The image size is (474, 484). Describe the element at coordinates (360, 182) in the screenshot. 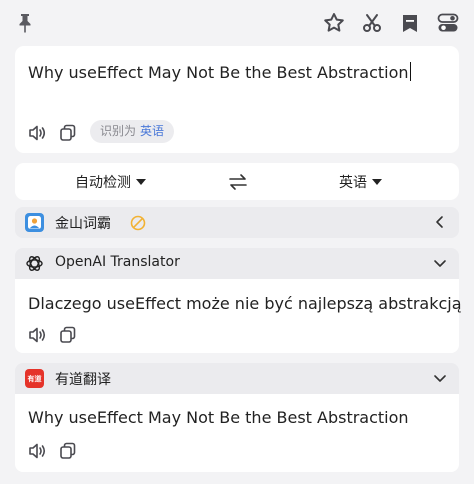

I see `target-language-select: 英语` at that location.